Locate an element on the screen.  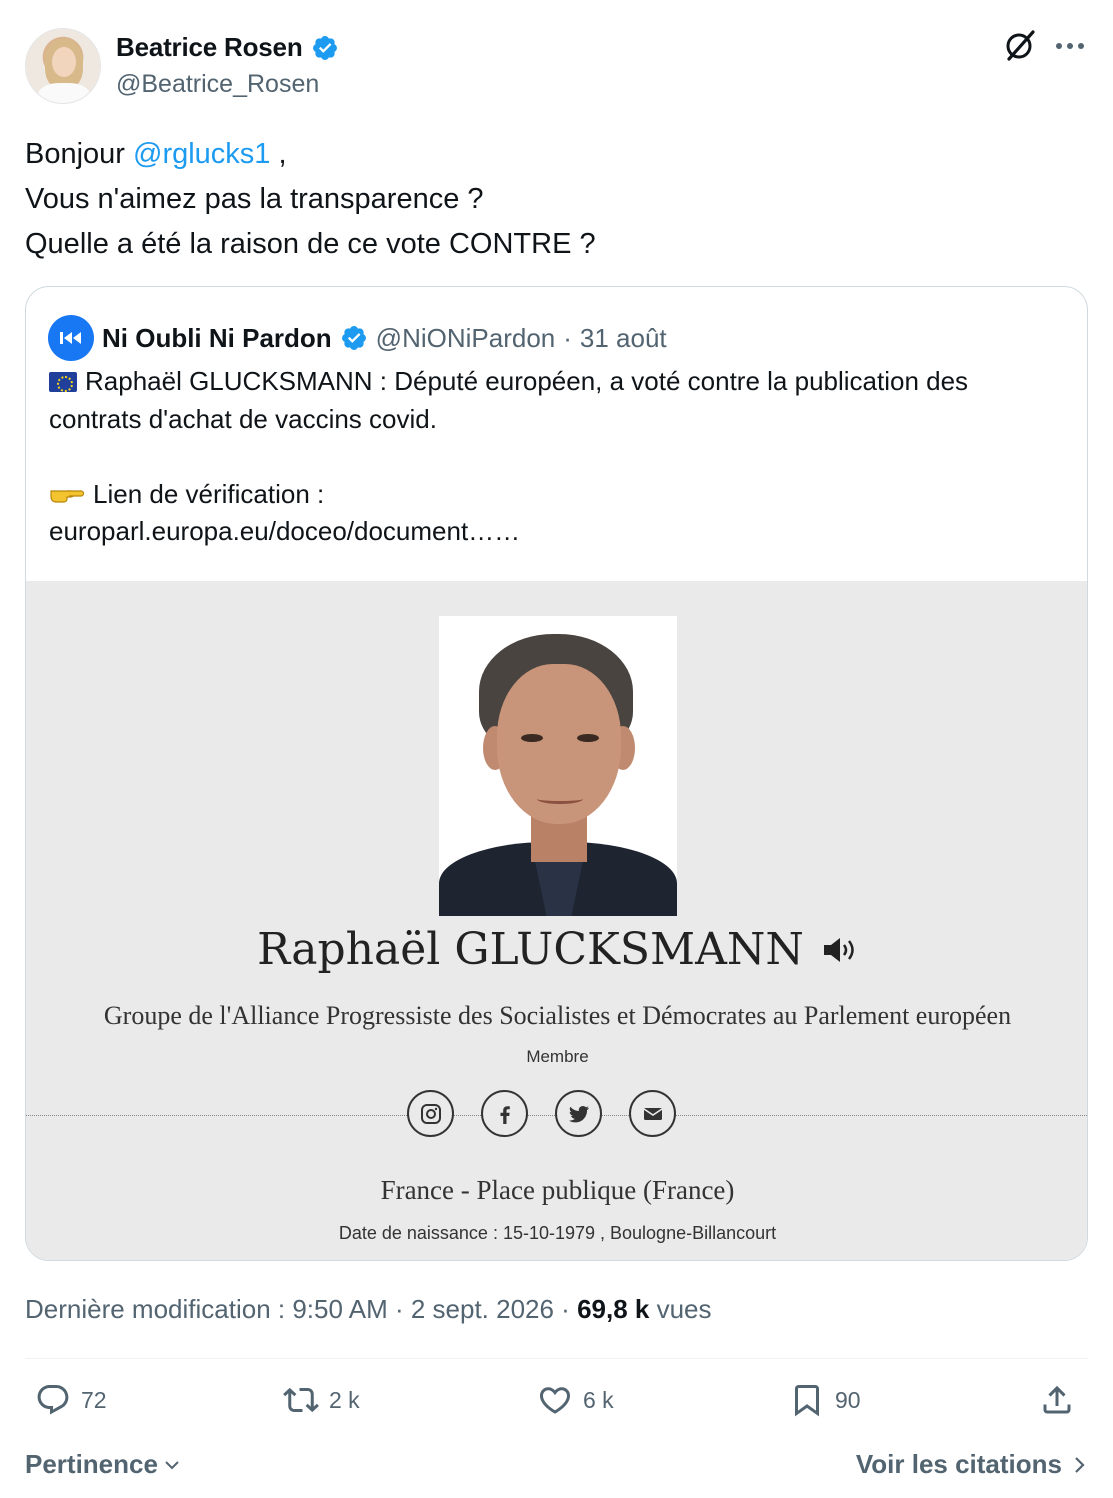
chevron-down-icon is located at coordinates (172, 1464).